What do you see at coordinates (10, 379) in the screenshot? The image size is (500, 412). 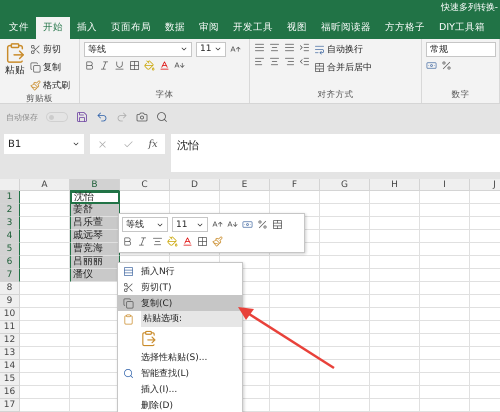 I see `row-header: 15` at bounding box center [10, 379].